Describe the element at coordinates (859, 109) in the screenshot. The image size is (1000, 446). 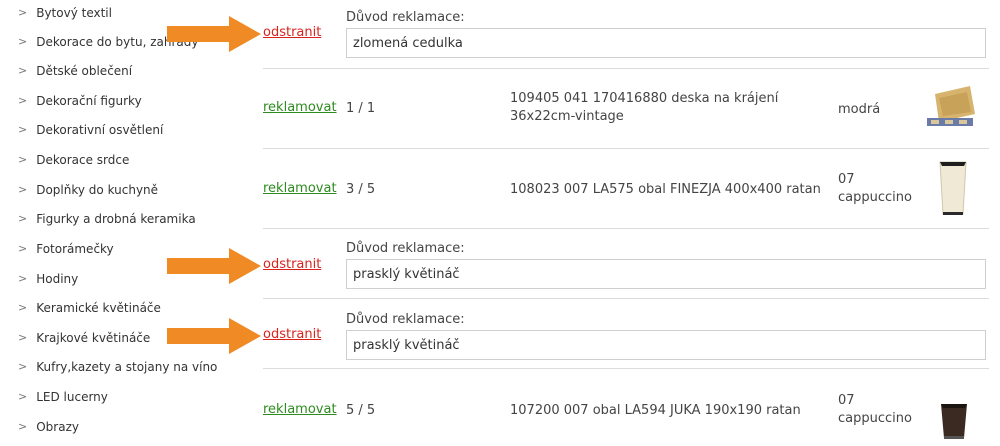
I see `product-color: modrá` at that location.